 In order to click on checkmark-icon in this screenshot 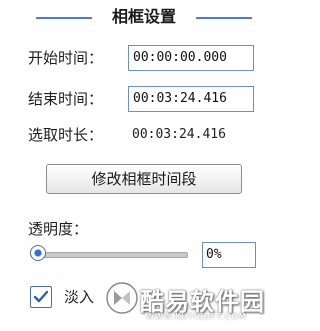, I will do `click(41, 296)`.